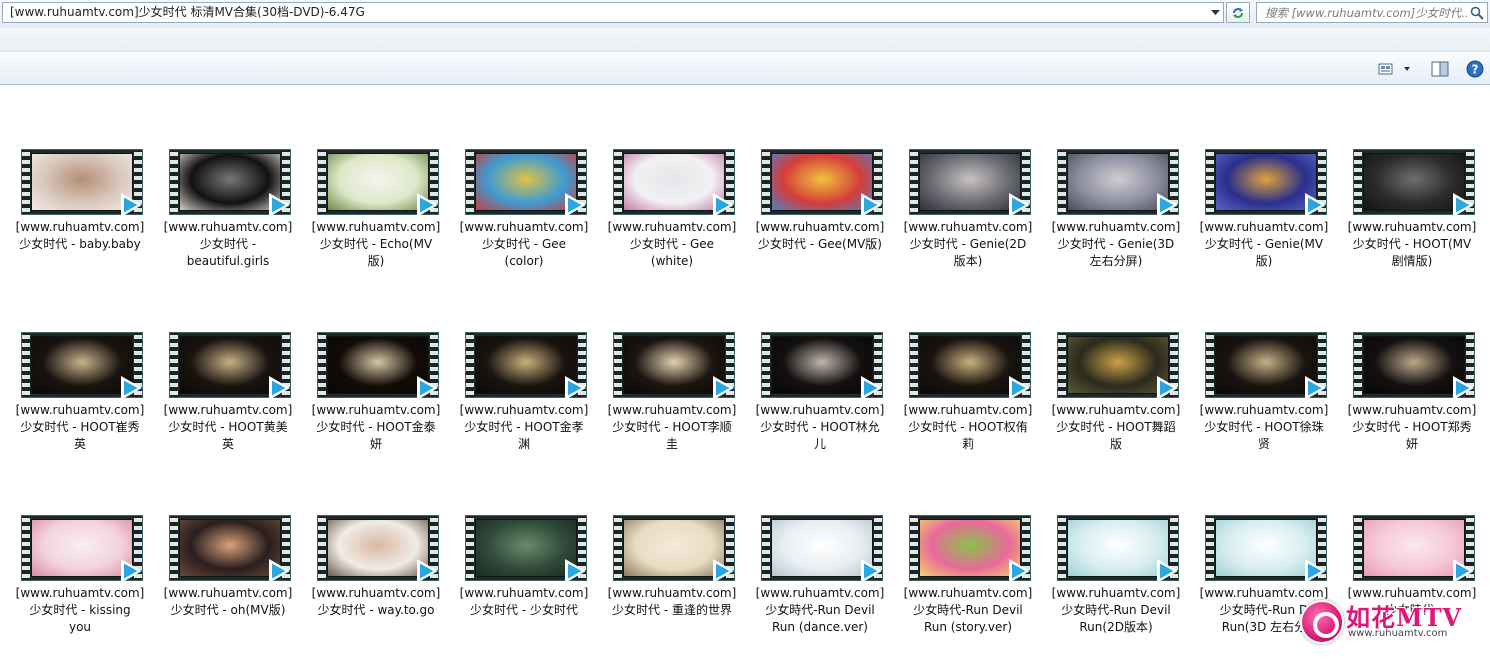 The image size is (1490, 665). I want to click on file-name-line2: 少女时代 - HOOT黄美, so click(228, 427).